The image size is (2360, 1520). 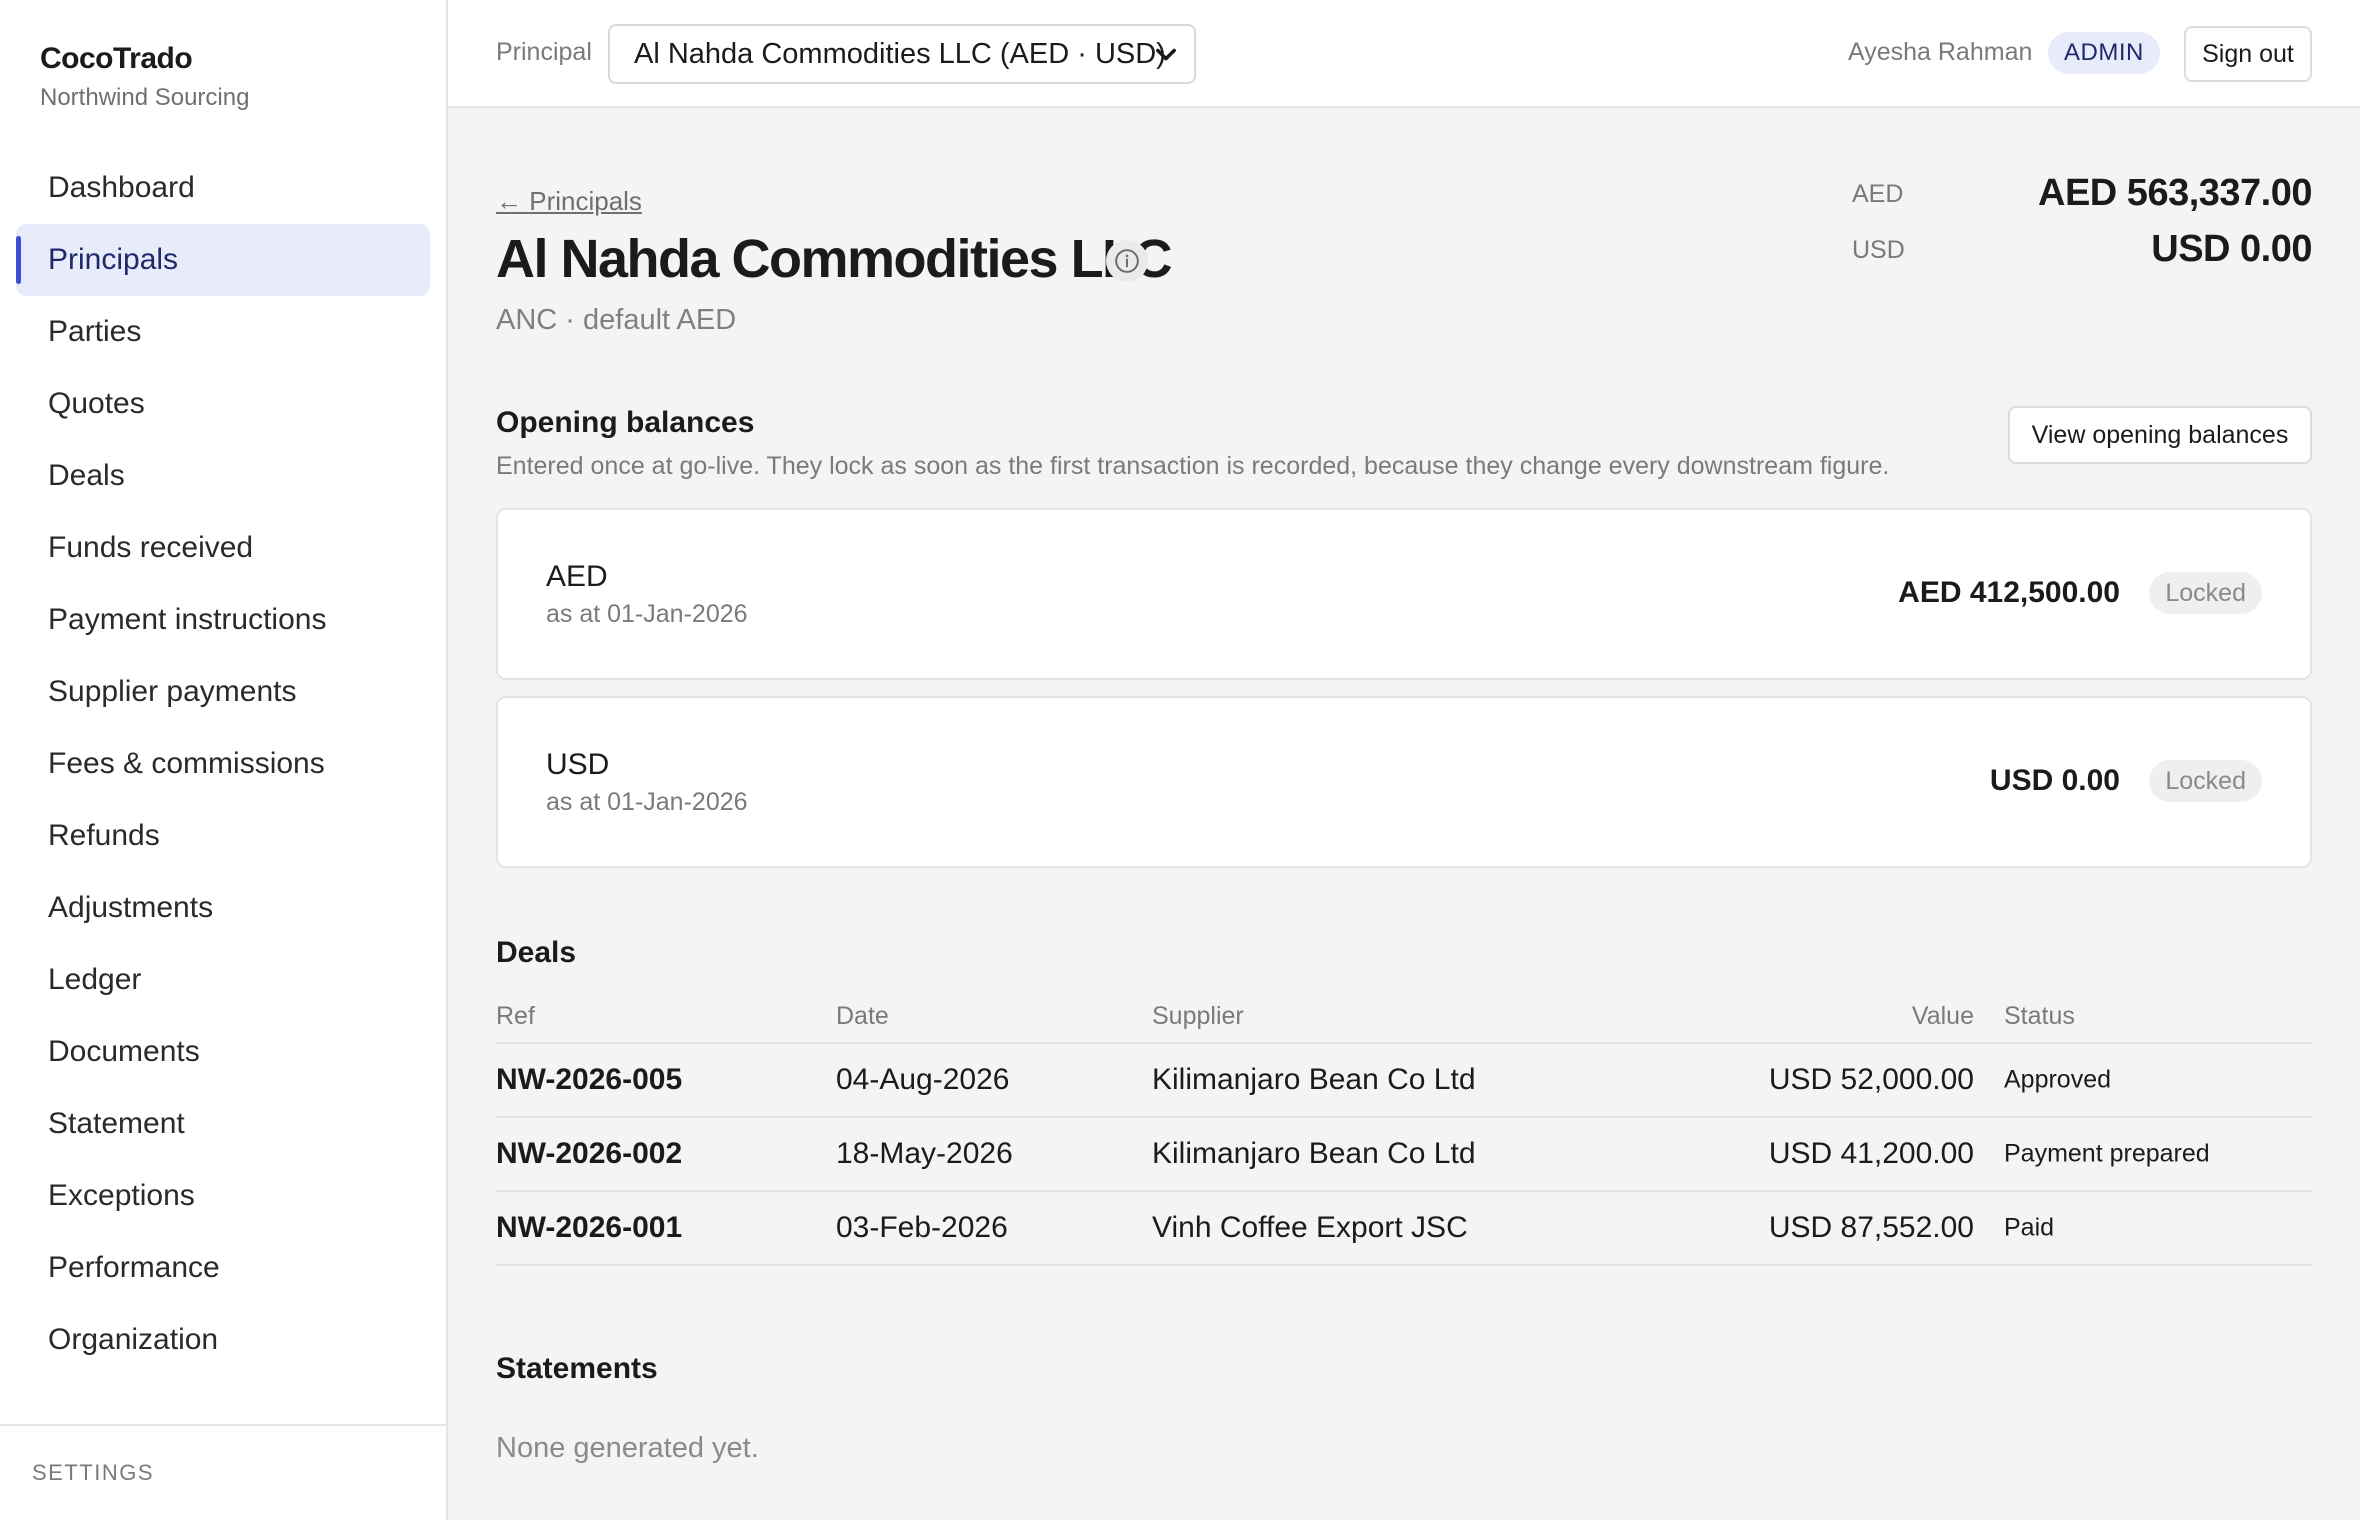 I want to click on opening-balance-card-usd: USD as at 01-Jan-2026 USD 0.00 Locked, so click(x=1404, y=782).